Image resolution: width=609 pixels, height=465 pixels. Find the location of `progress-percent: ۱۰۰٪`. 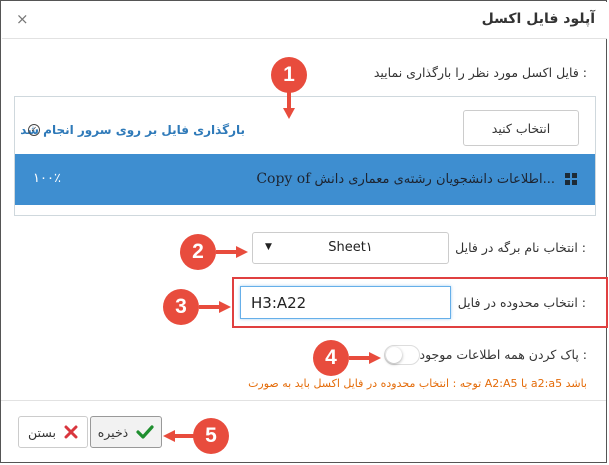

progress-percent: ۱۰۰٪ is located at coordinates (47, 178).